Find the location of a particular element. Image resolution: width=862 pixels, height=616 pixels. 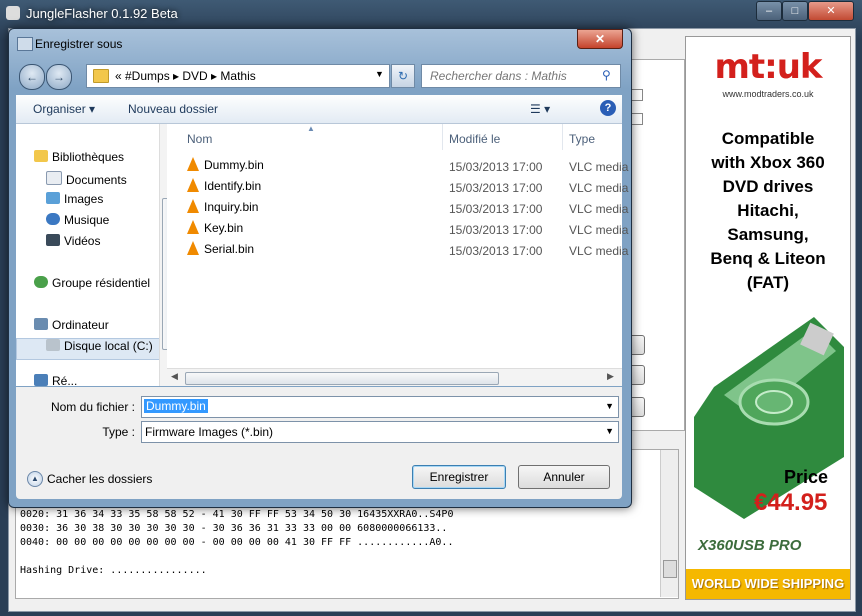

ad-logo: mt:uk is located at coordinates (768, 67).